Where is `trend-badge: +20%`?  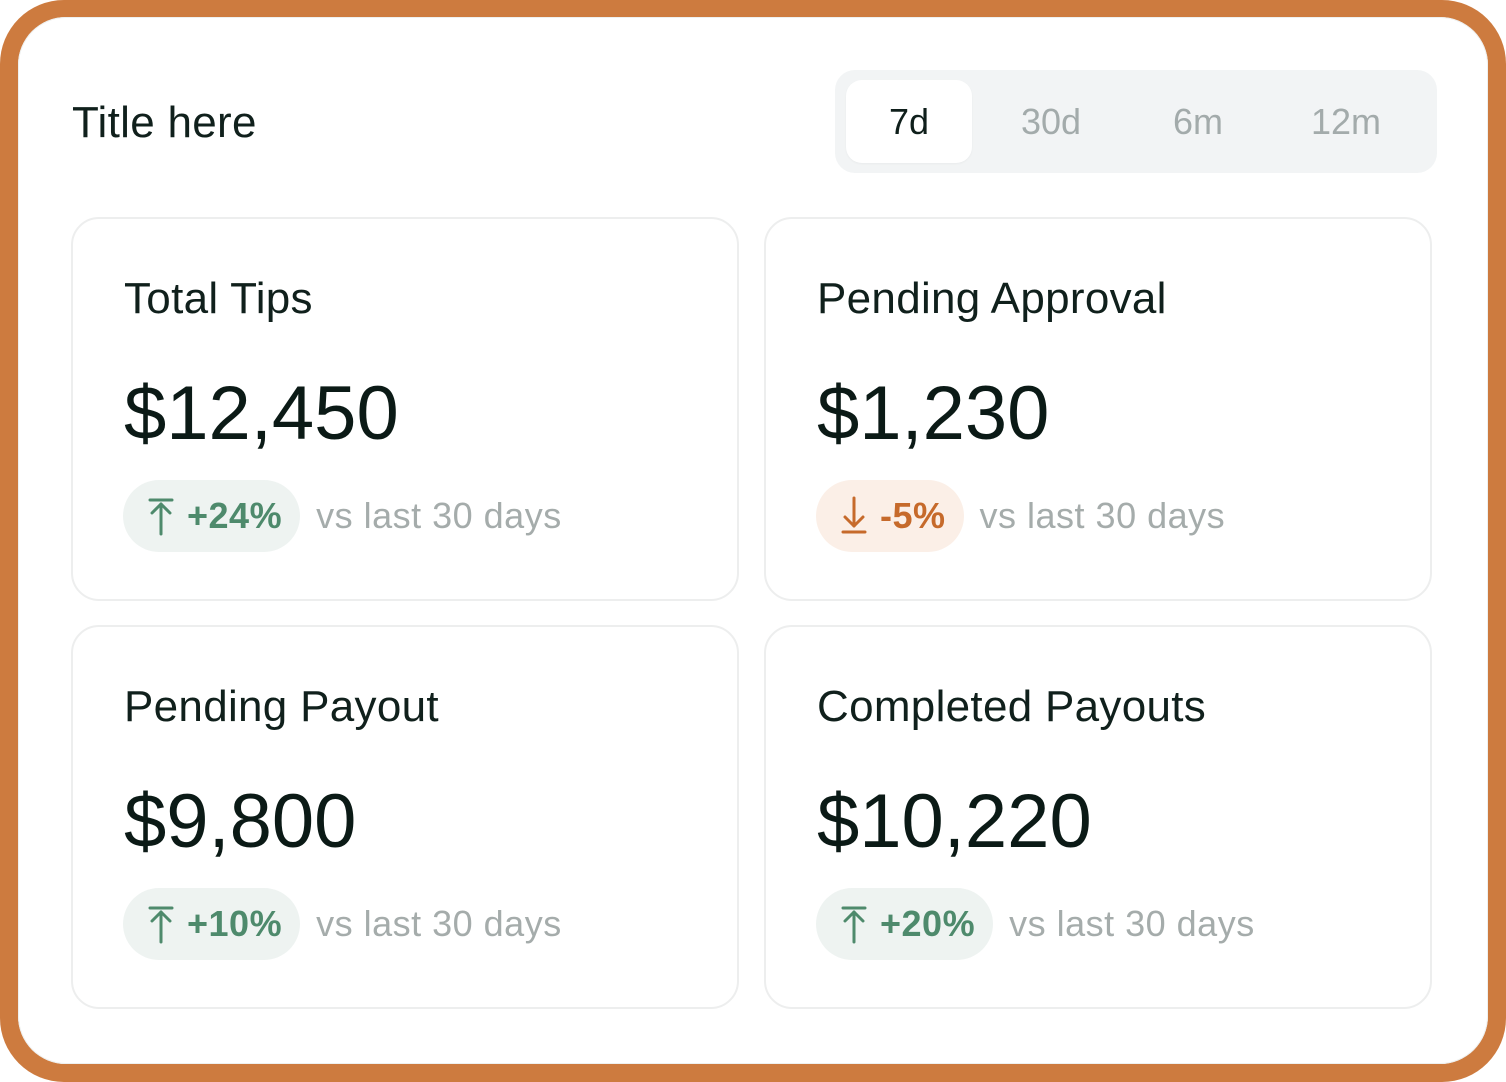
trend-badge: +20% is located at coordinates (905, 924).